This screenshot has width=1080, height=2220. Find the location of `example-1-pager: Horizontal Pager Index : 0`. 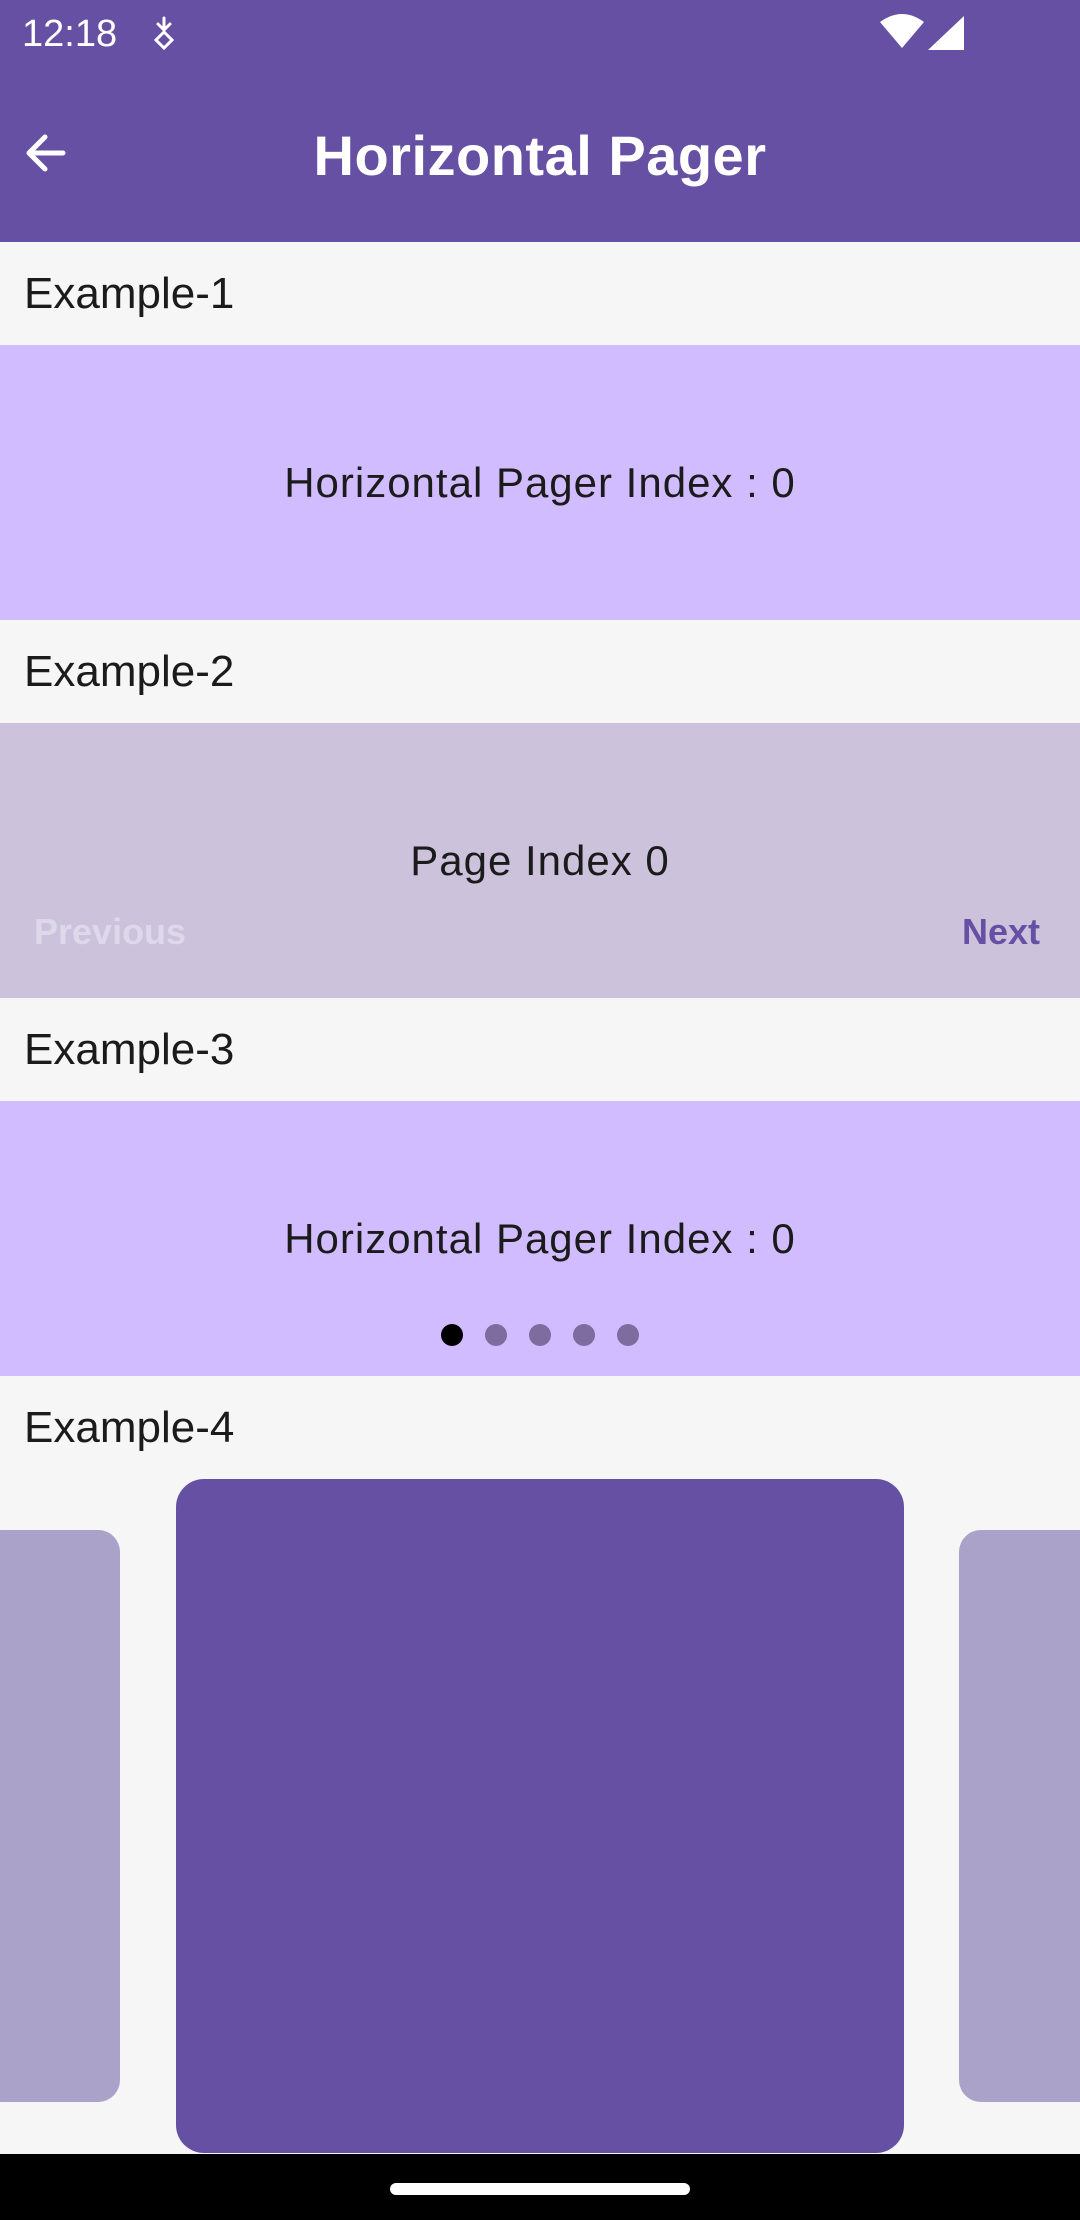

example-1-pager: Horizontal Pager Index : 0 is located at coordinates (540, 482).